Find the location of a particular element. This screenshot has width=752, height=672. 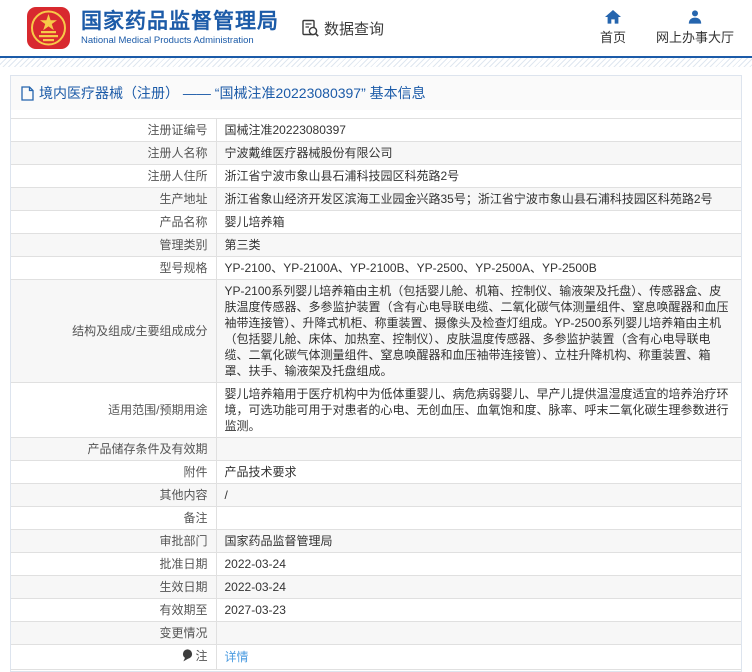

table-row: 备注 is located at coordinates (376, 518).